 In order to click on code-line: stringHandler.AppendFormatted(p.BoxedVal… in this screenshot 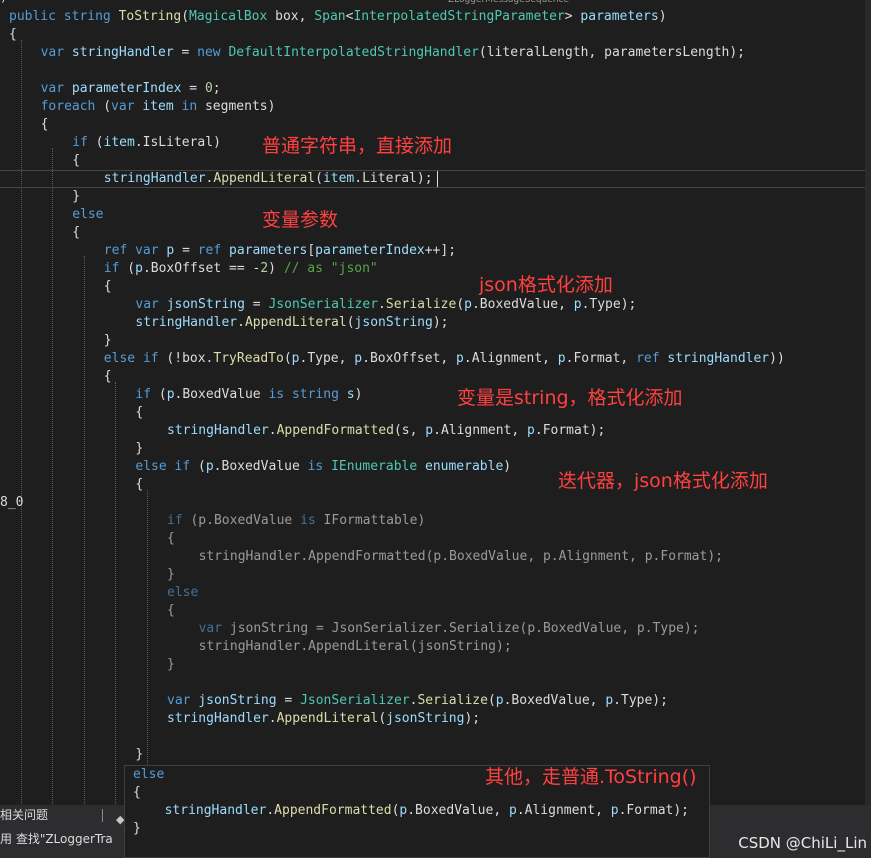, I will do `click(461, 557)`.